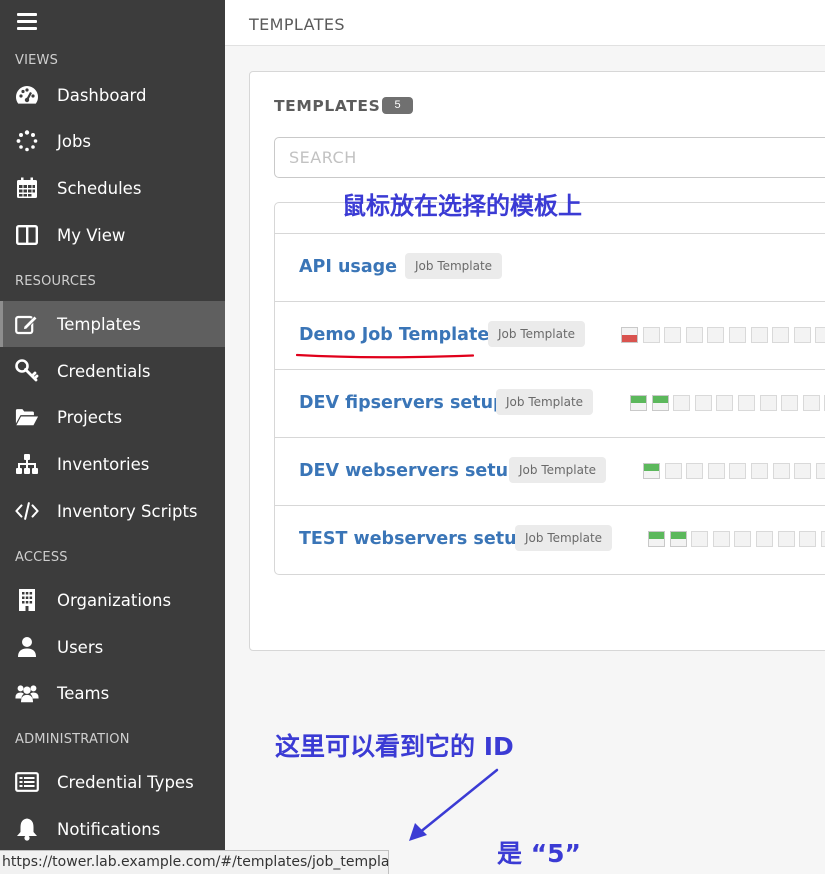 This screenshot has width=825, height=874. Describe the element at coordinates (549, 157) in the screenshot. I see `search-input` at that location.